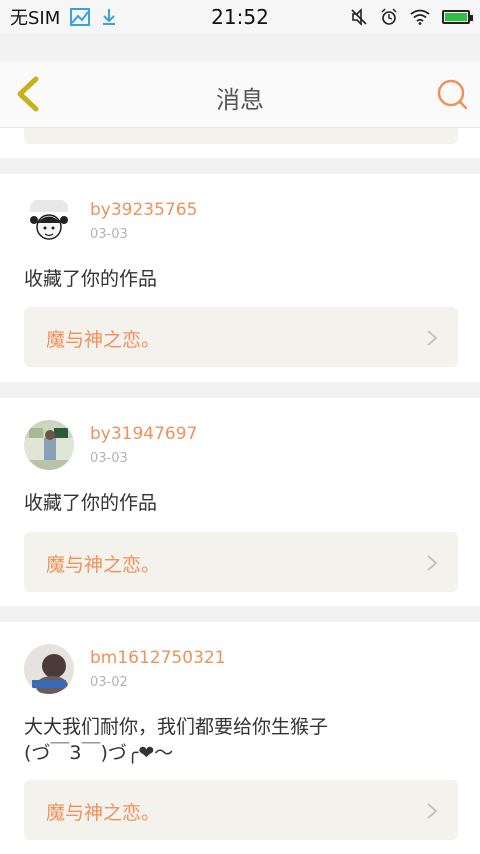 The image size is (480, 854). Describe the element at coordinates (143, 434) in the screenshot. I see `username-link: by31947697` at that location.